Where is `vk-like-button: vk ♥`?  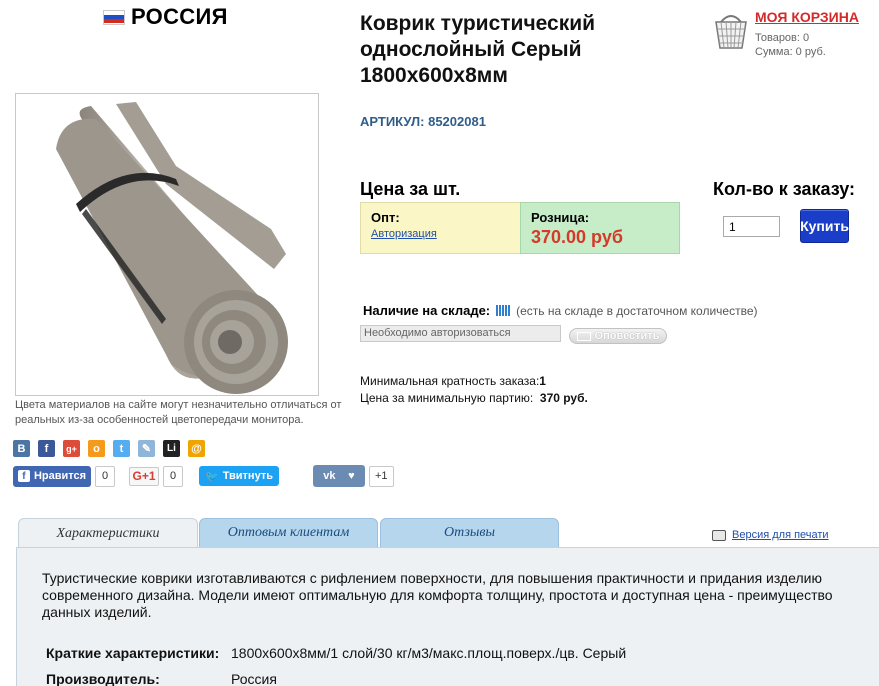 vk-like-button: vk ♥ is located at coordinates (339, 476).